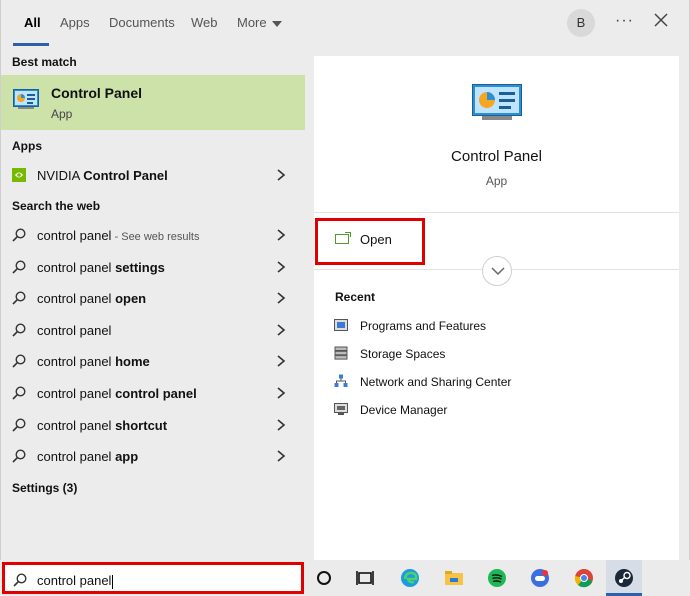  Describe the element at coordinates (341, 409) in the screenshot. I see `device-manager-icon` at that location.